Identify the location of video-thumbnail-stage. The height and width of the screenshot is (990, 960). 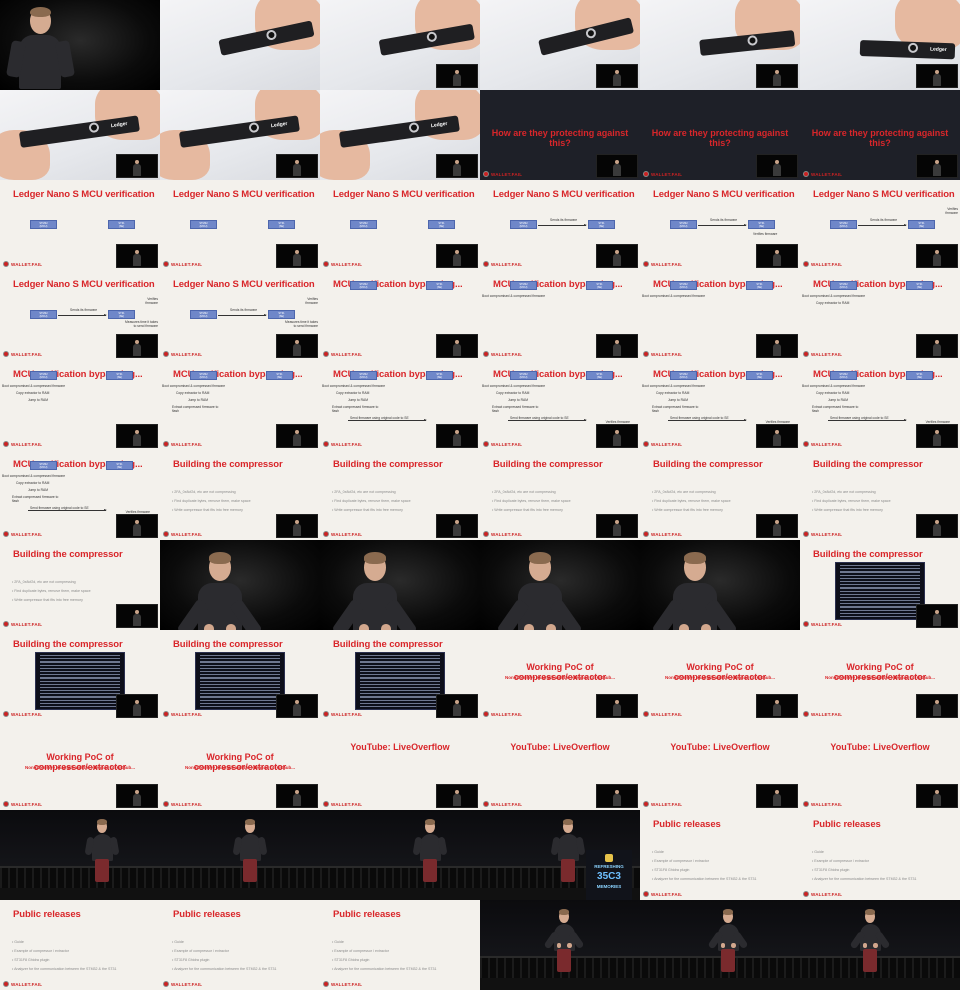
(80, 45).